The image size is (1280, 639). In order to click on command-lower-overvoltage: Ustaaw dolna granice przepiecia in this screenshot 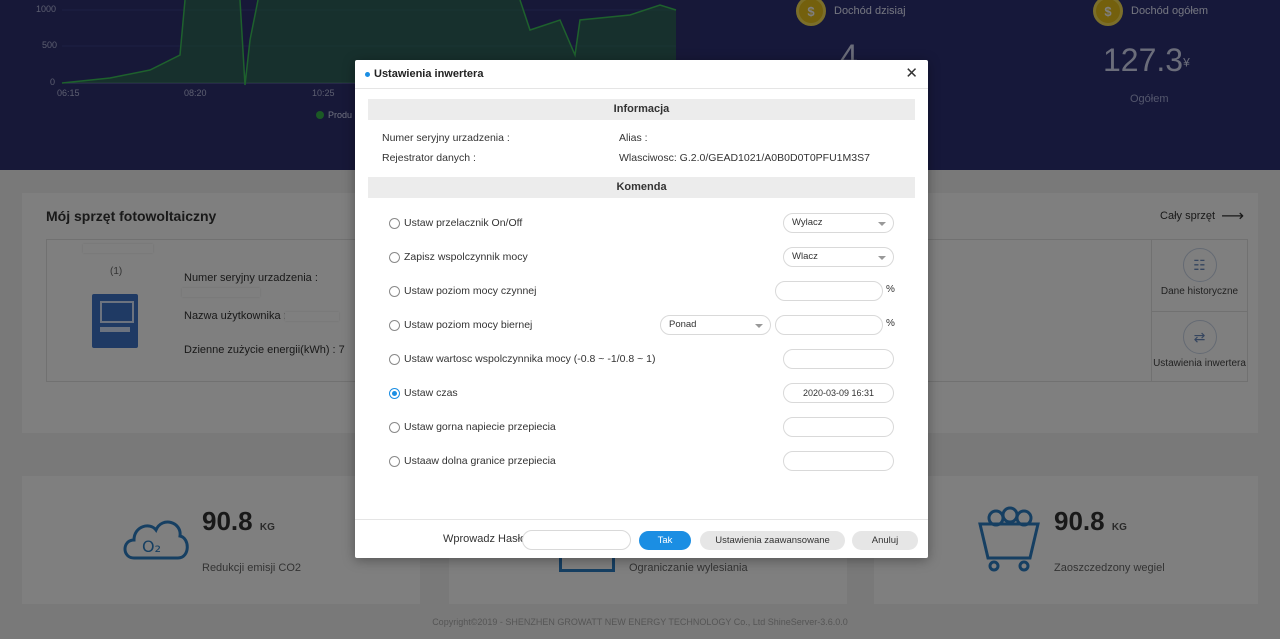, I will do `click(472, 461)`.